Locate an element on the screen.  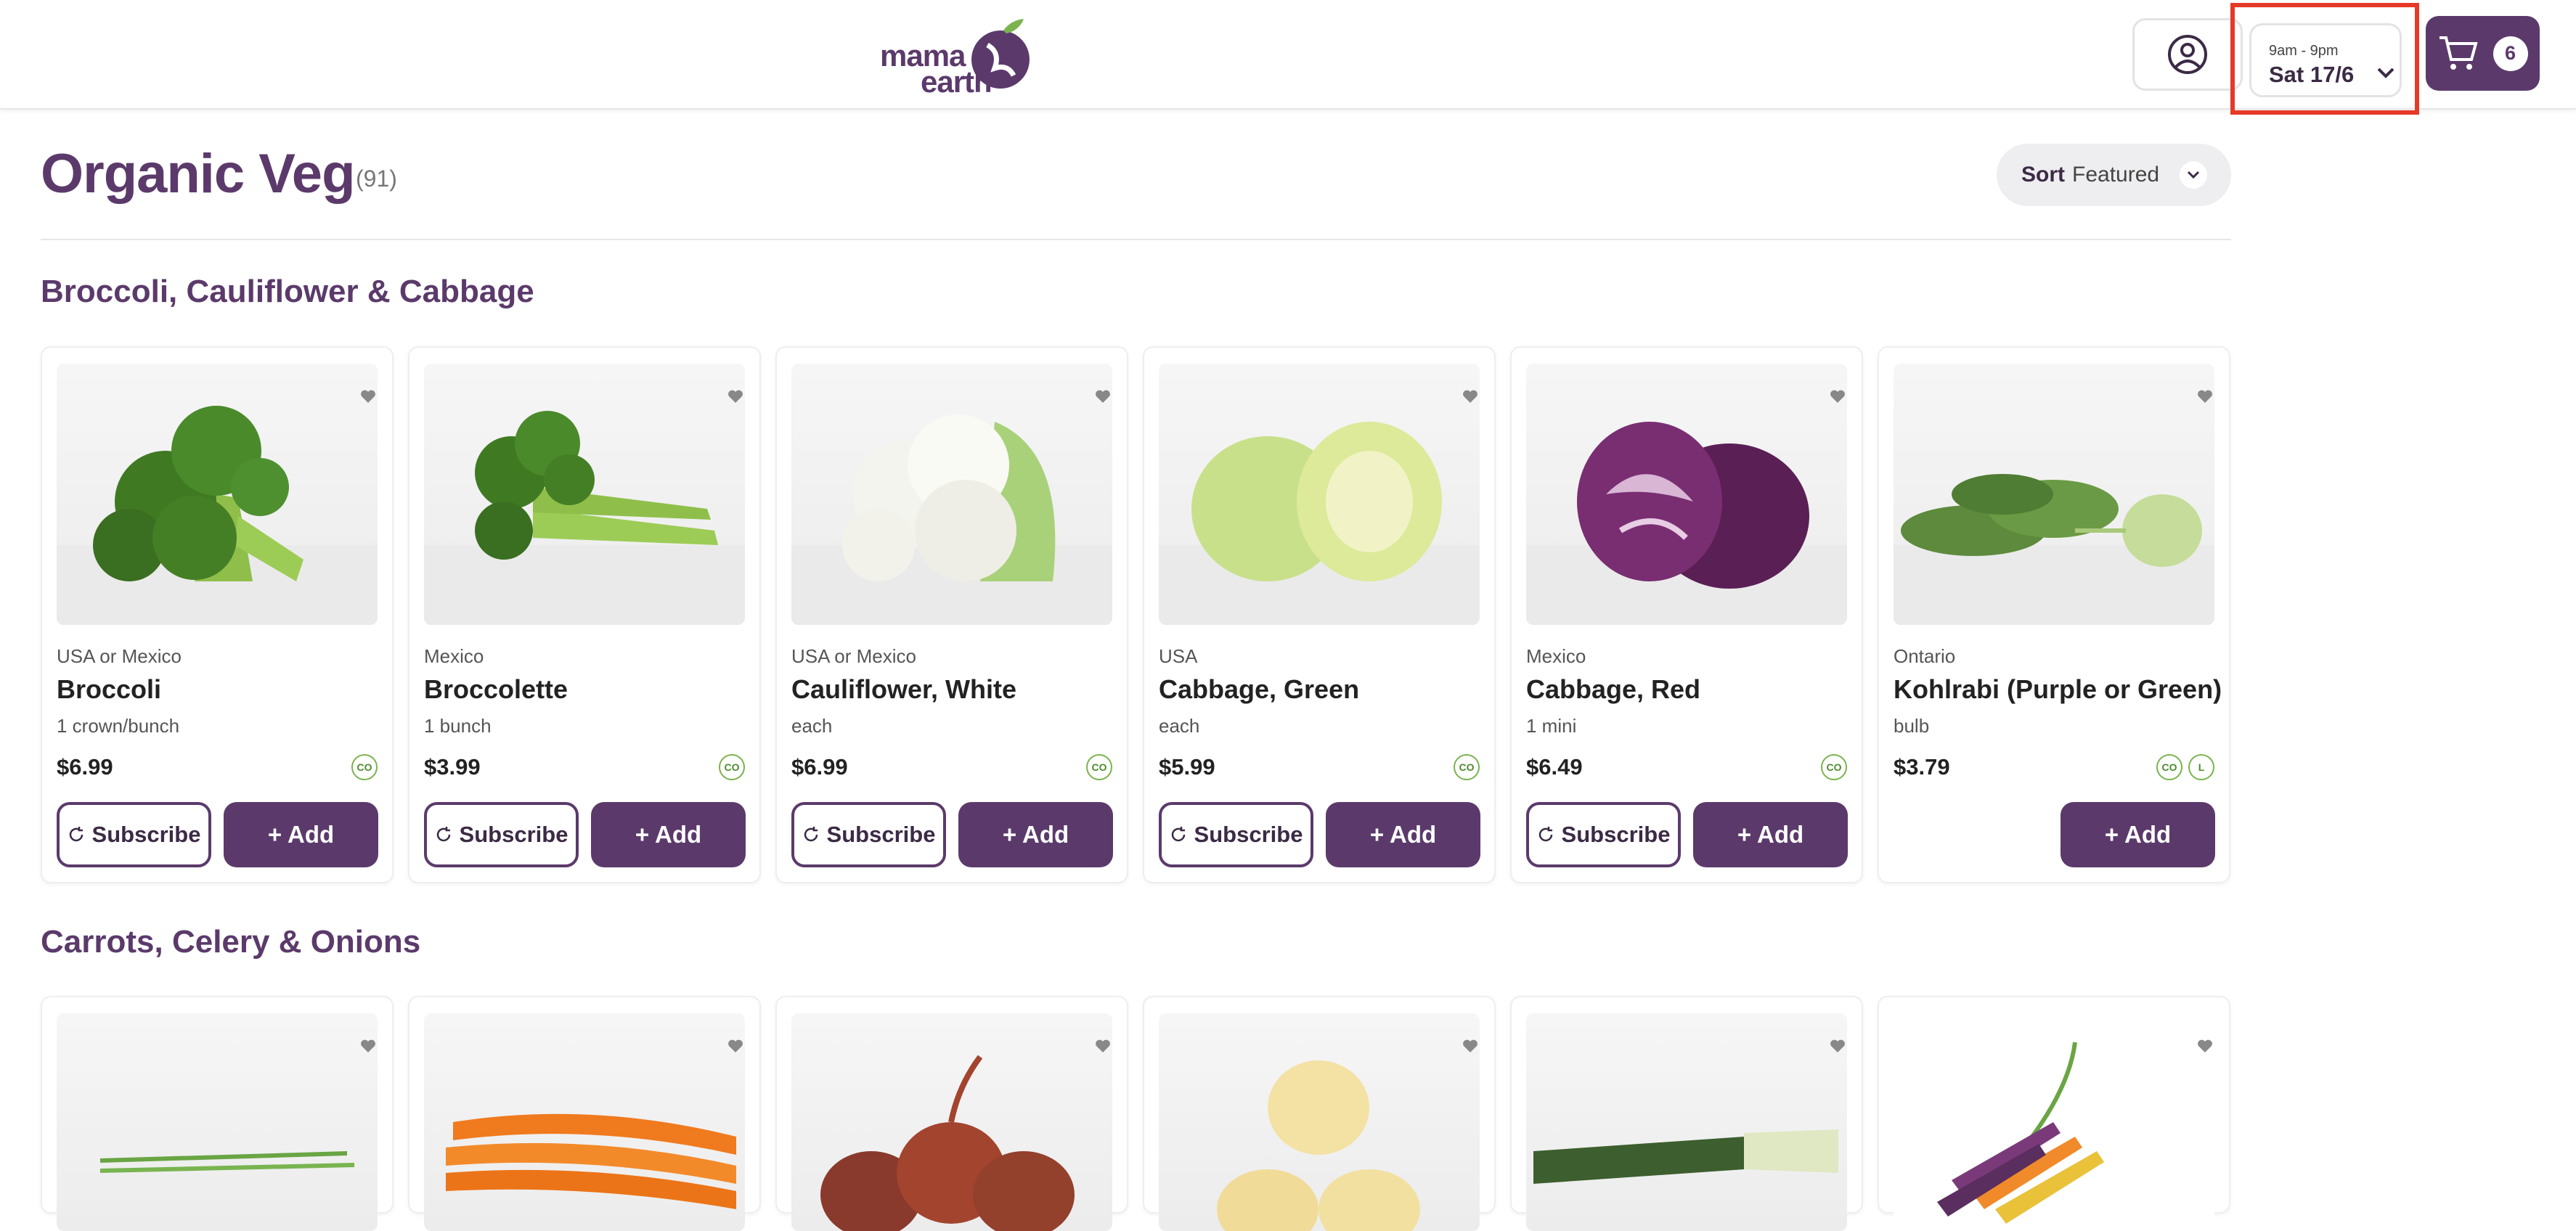
product-price: $3.79 is located at coordinates (1922, 767).